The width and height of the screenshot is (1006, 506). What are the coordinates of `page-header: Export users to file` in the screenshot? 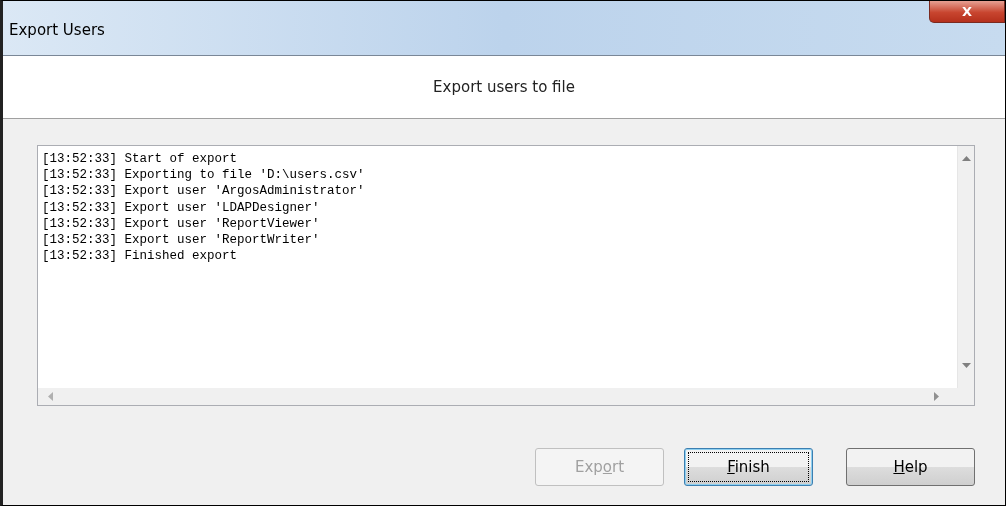 It's located at (504, 87).